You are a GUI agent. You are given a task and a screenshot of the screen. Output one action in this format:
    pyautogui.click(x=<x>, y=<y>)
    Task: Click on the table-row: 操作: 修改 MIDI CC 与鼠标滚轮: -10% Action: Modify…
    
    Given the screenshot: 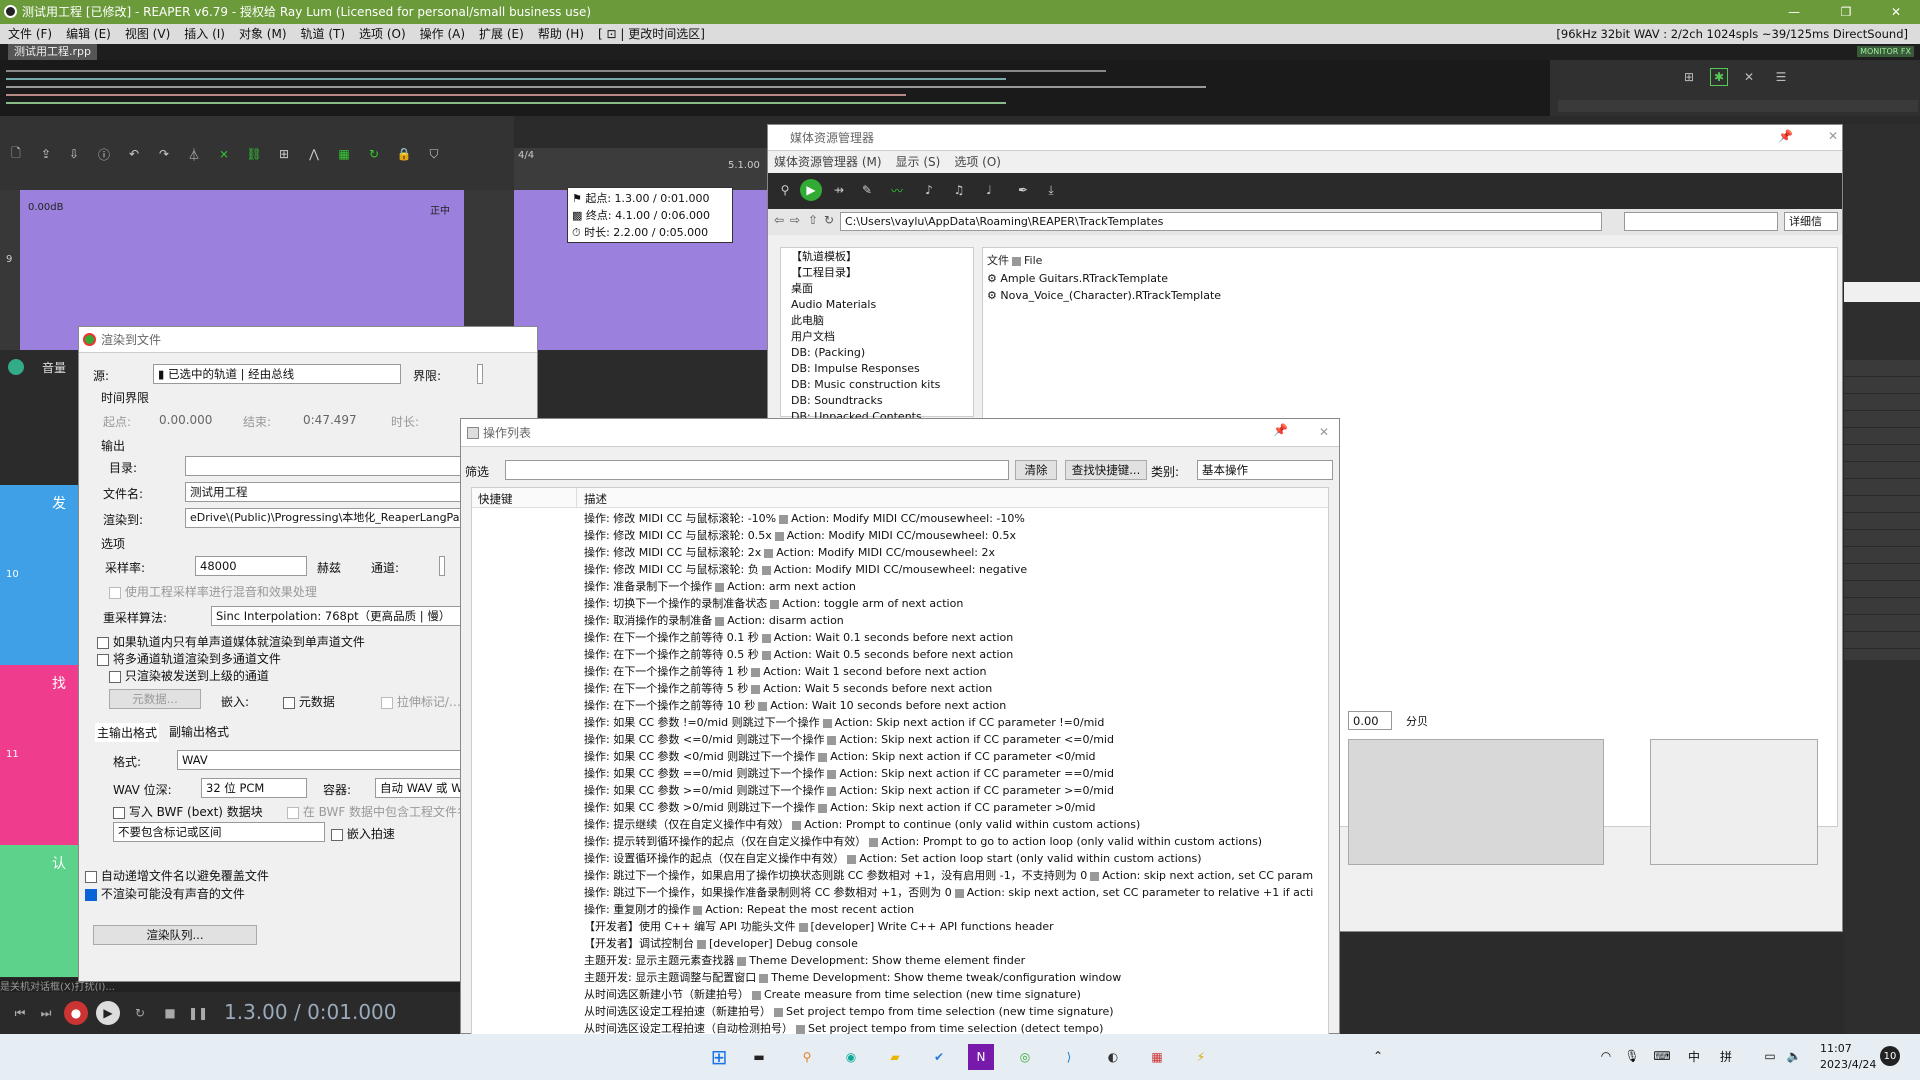 What is the action you would take?
    pyautogui.click(x=949, y=518)
    